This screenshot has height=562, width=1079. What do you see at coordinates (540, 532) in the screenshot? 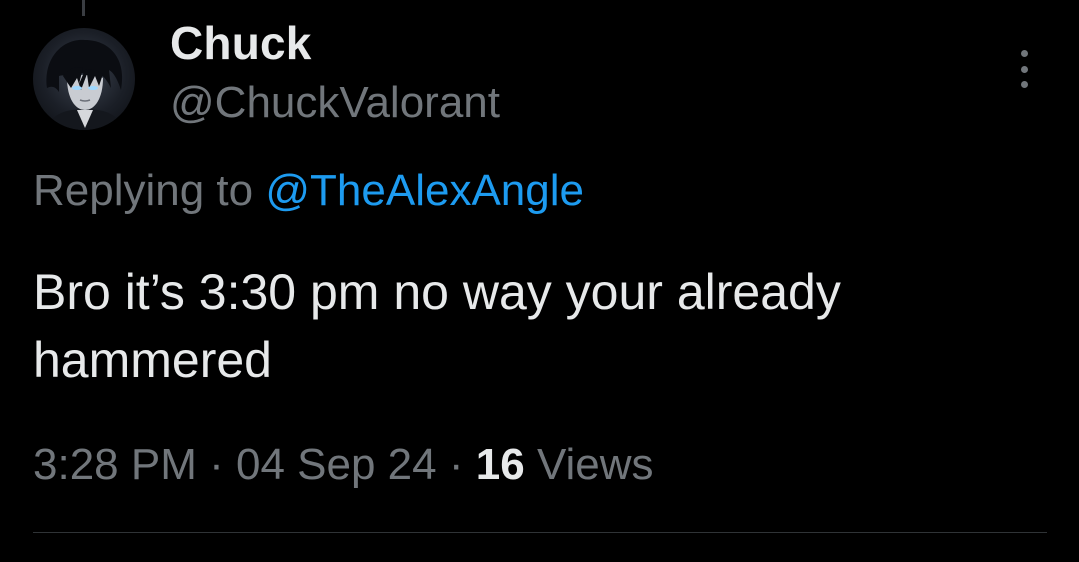
I see `divider` at bounding box center [540, 532].